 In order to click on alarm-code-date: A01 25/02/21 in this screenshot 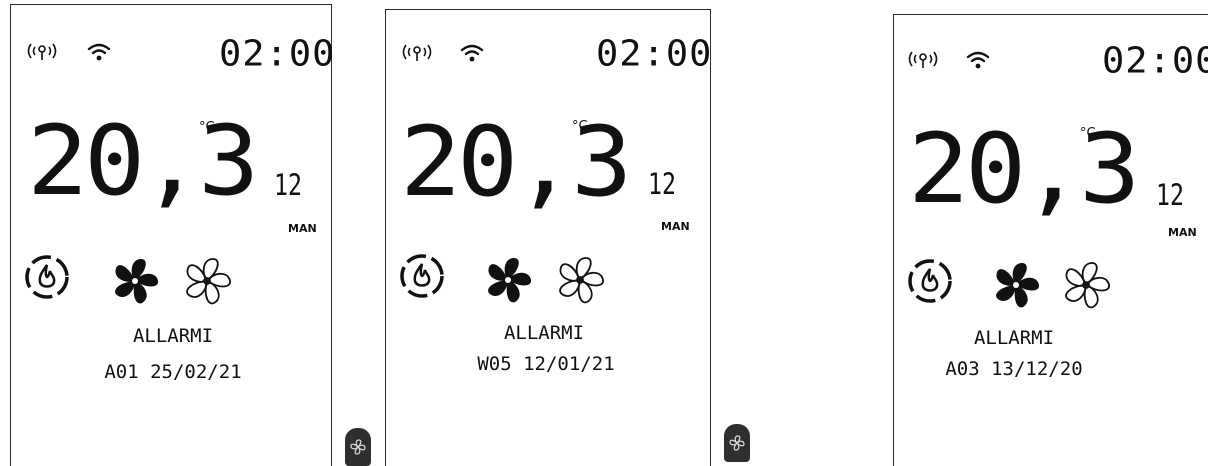, I will do `click(173, 372)`.